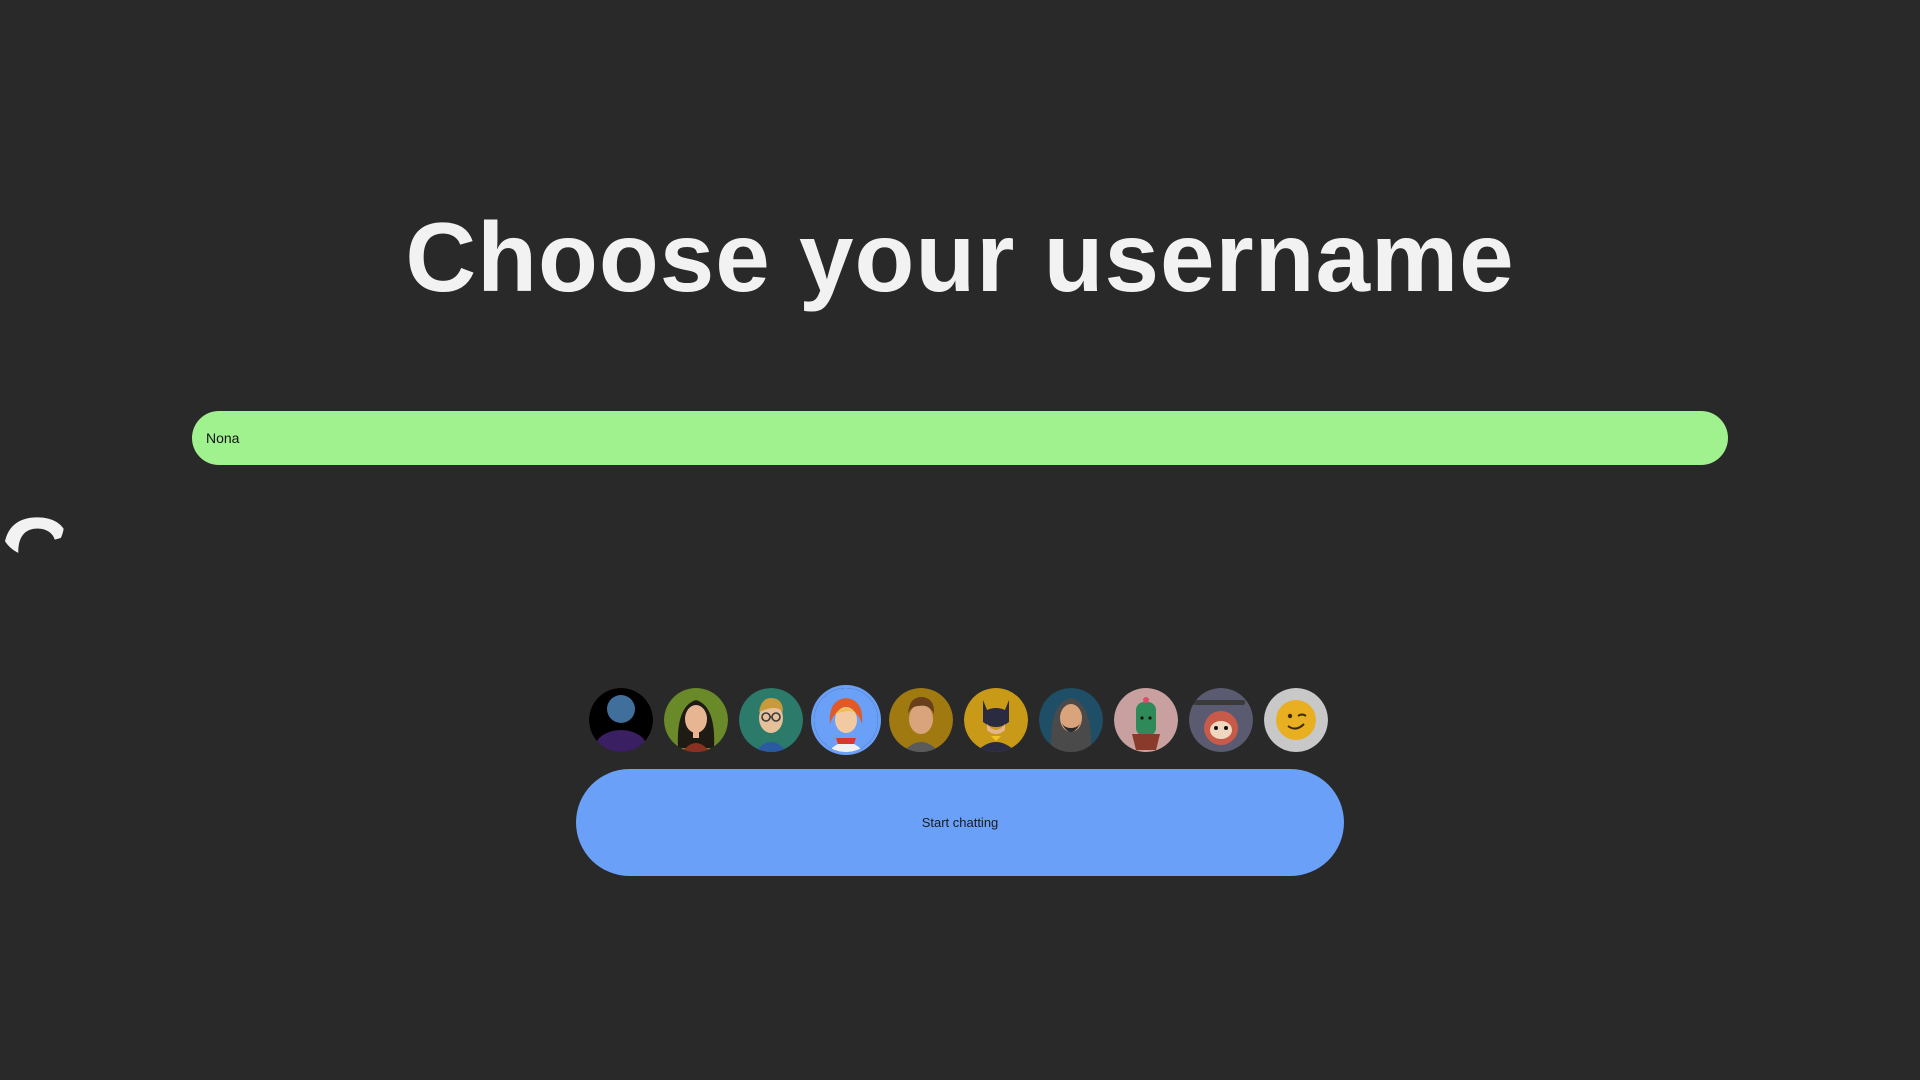 This screenshot has width=1920, height=1080. What do you see at coordinates (960, 257) in the screenshot?
I see `username-heading: Choose your username` at bounding box center [960, 257].